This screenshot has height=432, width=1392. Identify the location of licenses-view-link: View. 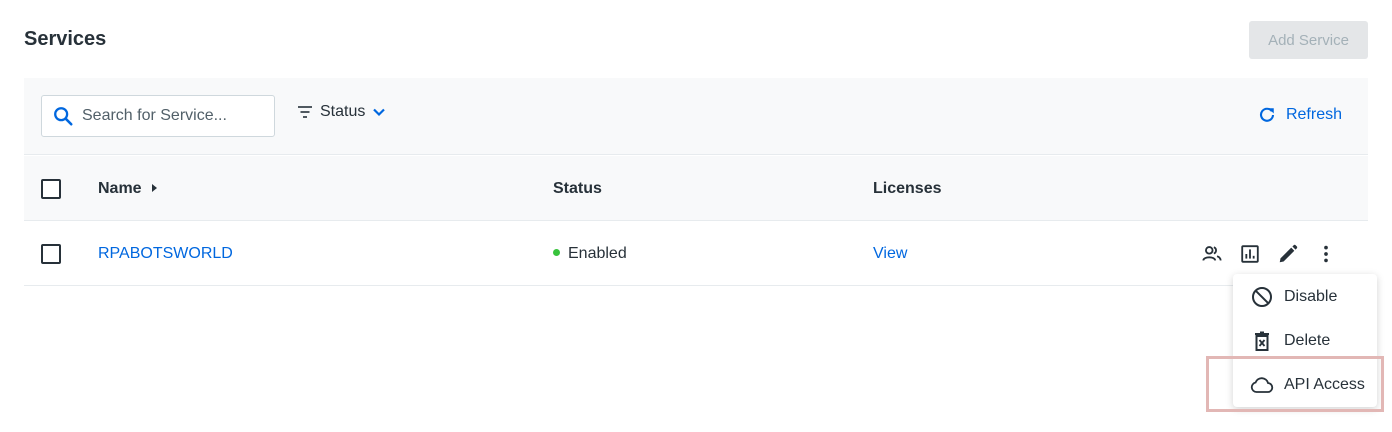
(890, 254).